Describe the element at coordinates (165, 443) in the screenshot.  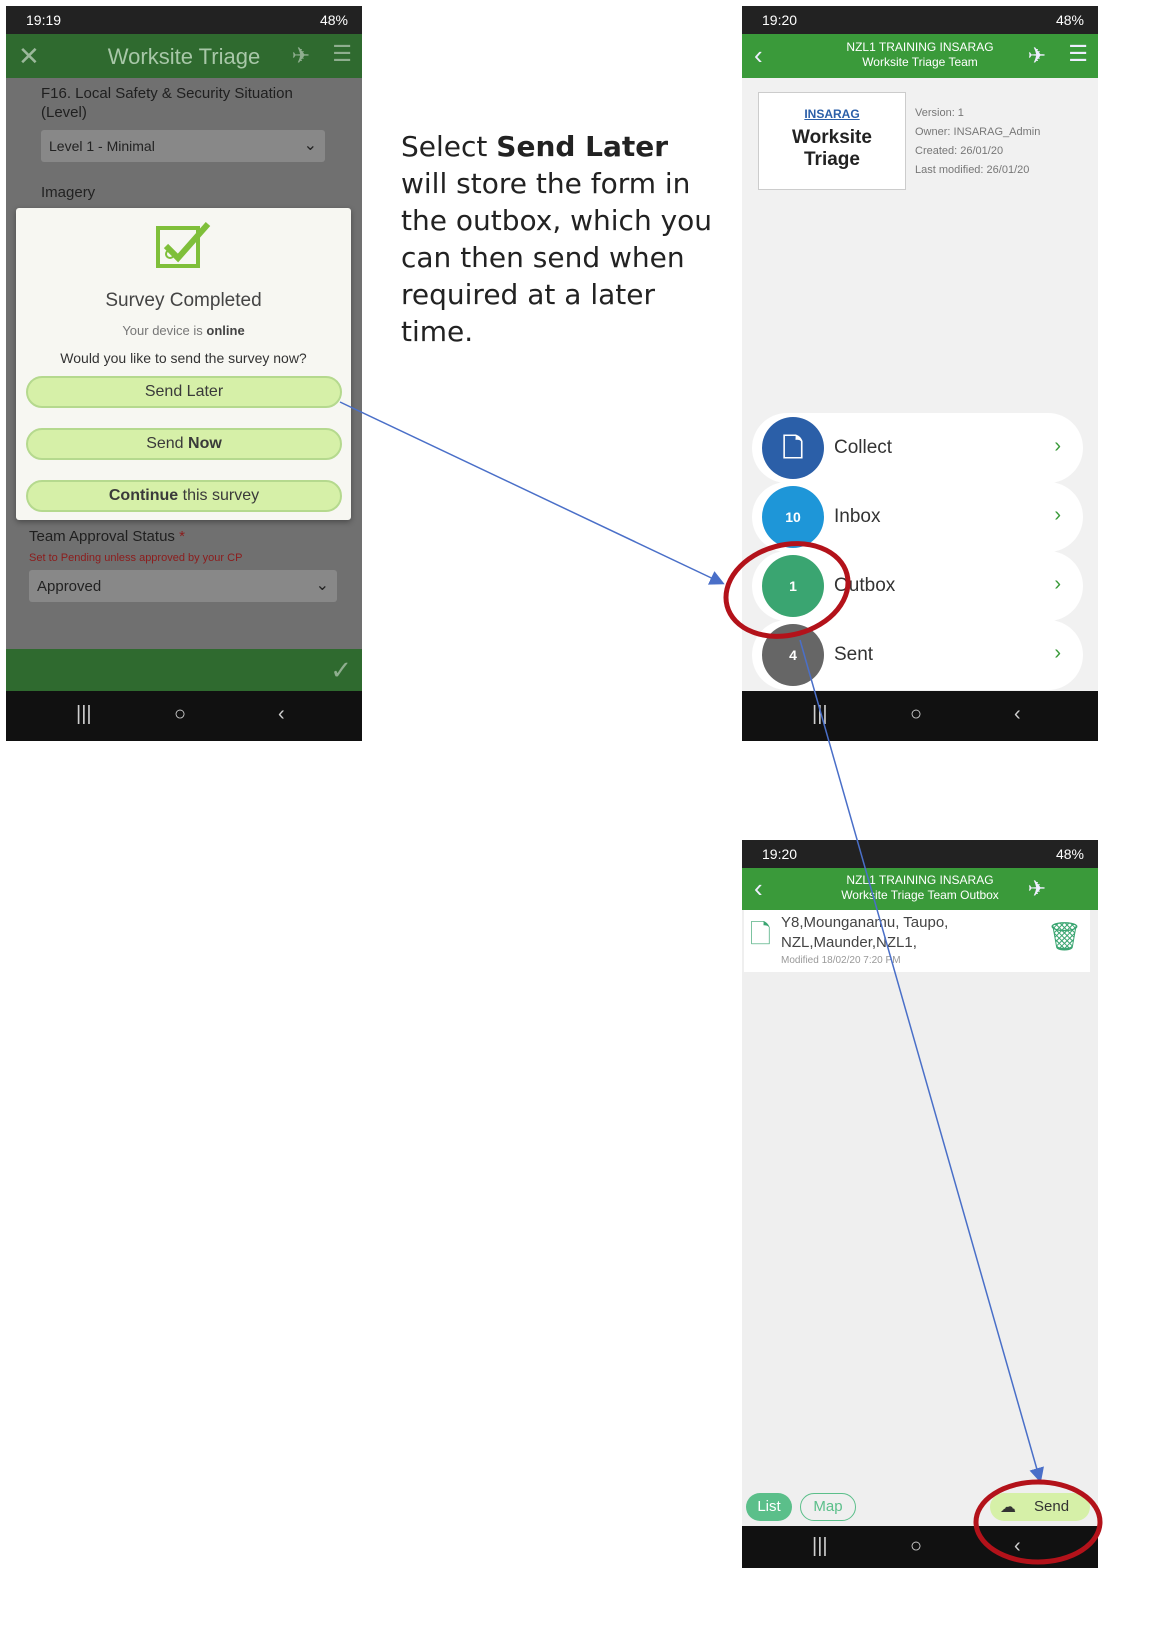
I see `send-now-prefix: Send` at that location.